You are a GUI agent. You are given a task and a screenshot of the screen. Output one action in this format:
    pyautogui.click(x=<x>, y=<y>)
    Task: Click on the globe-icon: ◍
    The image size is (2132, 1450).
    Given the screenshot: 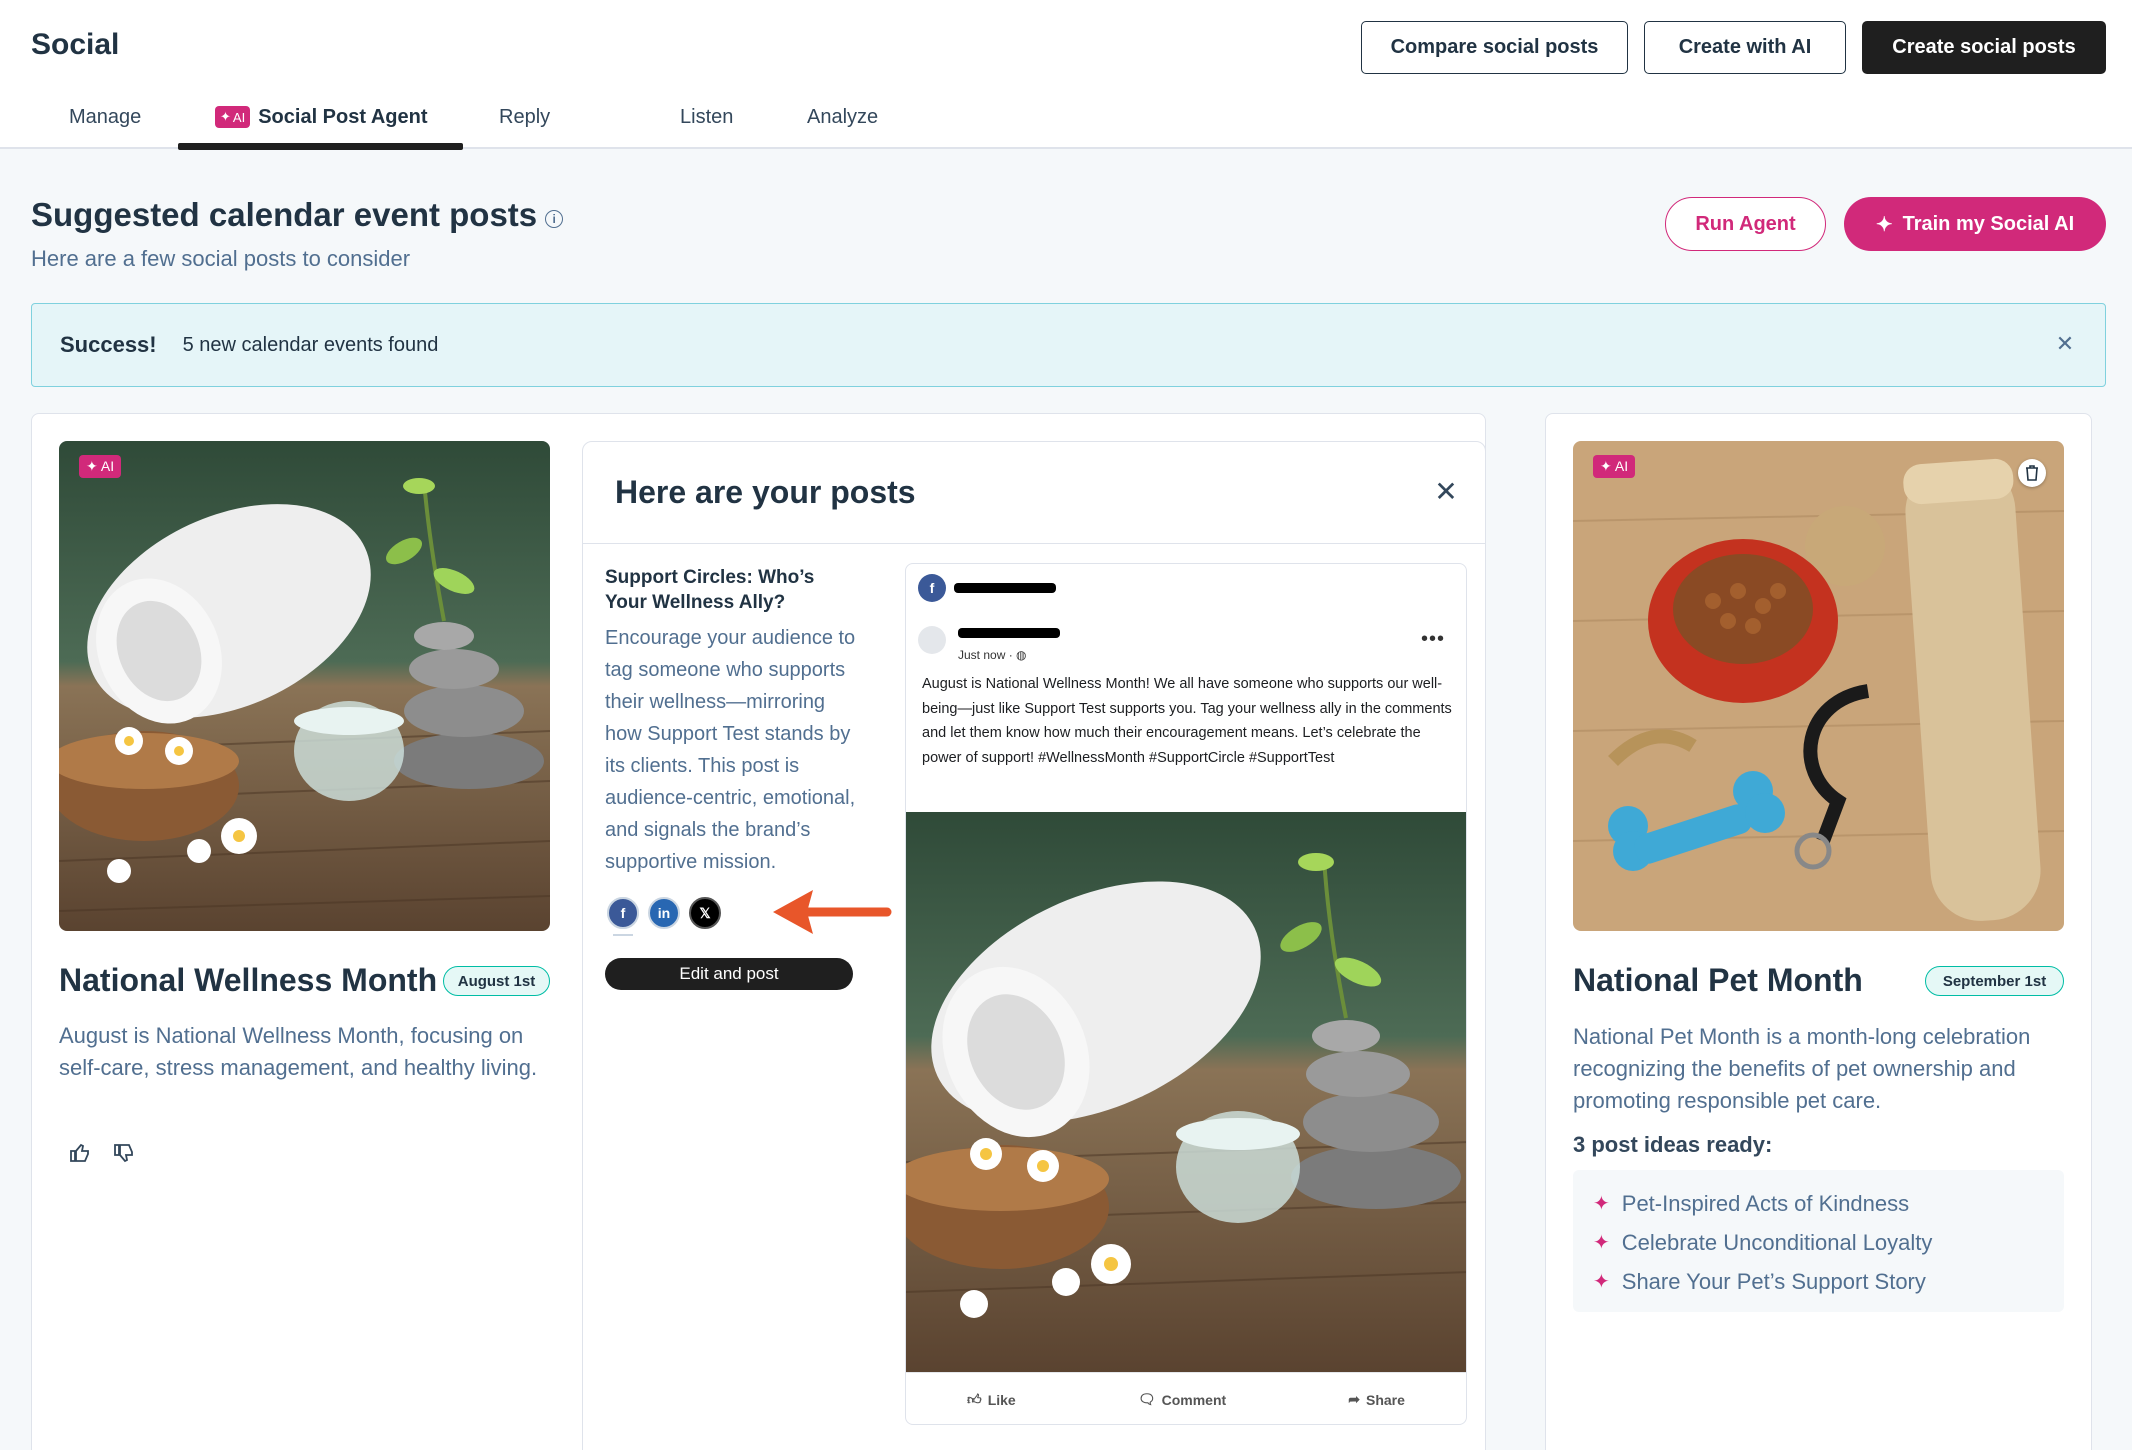 What is the action you would take?
    pyautogui.click(x=1021, y=655)
    